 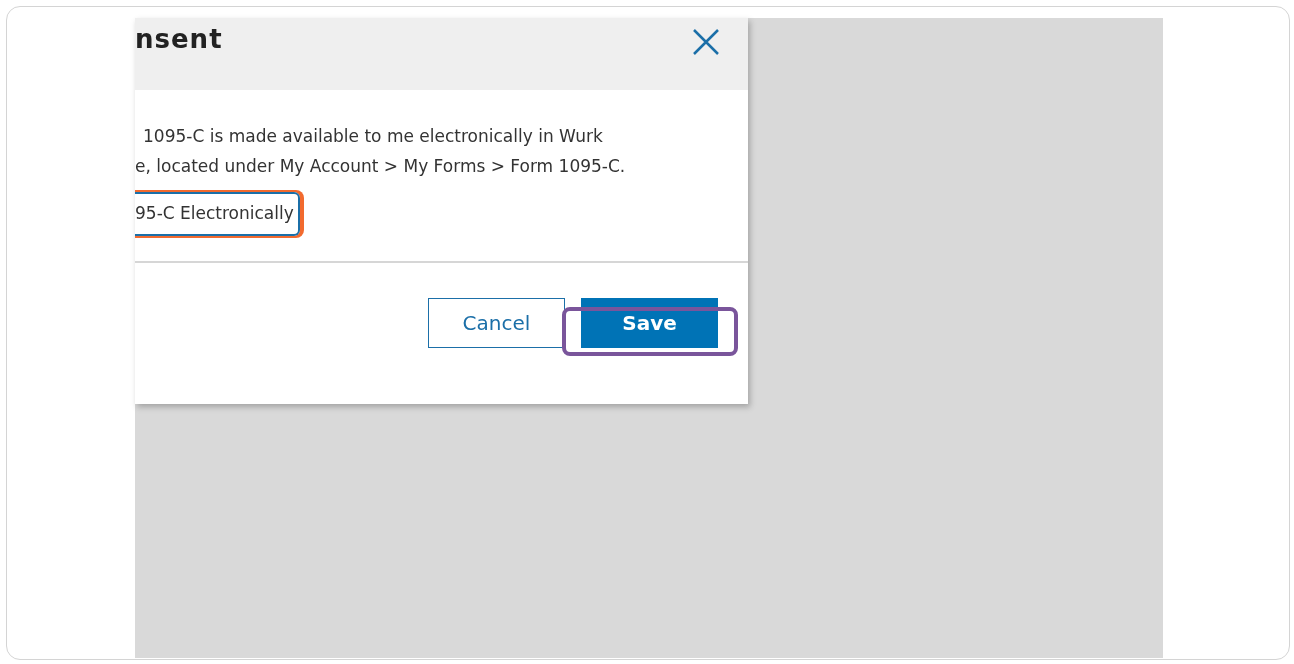 What do you see at coordinates (381, 166) in the screenshot?
I see `body-text: e, located under My Account > My Forms > Form 1095-C.` at bounding box center [381, 166].